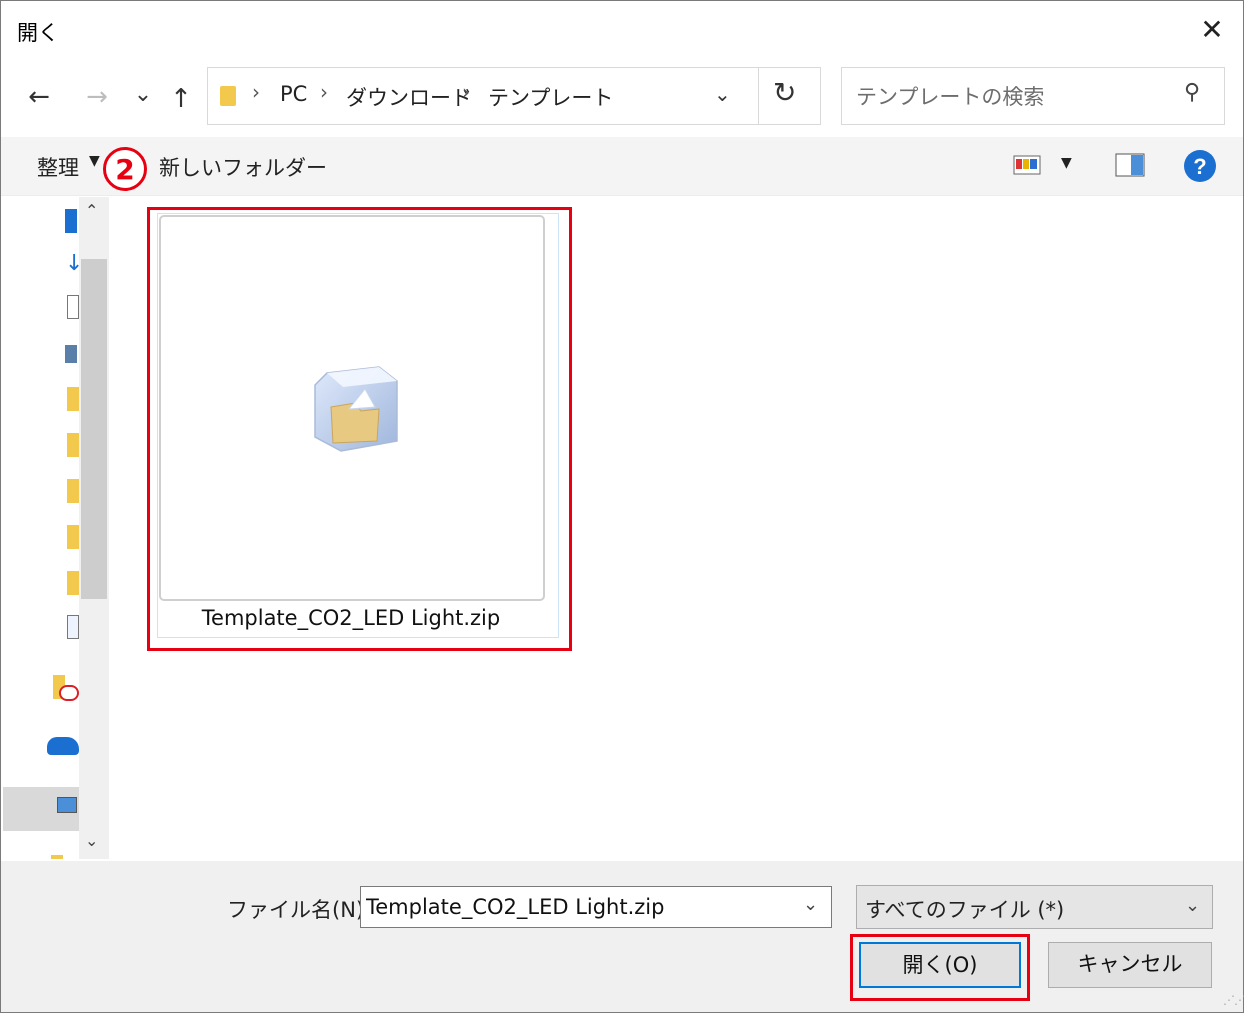 Image resolution: width=1244 pixels, height=1013 pixels. Describe the element at coordinates (65, 688) in the screenshot. I see `creative-cloud-files-icon` at that location.